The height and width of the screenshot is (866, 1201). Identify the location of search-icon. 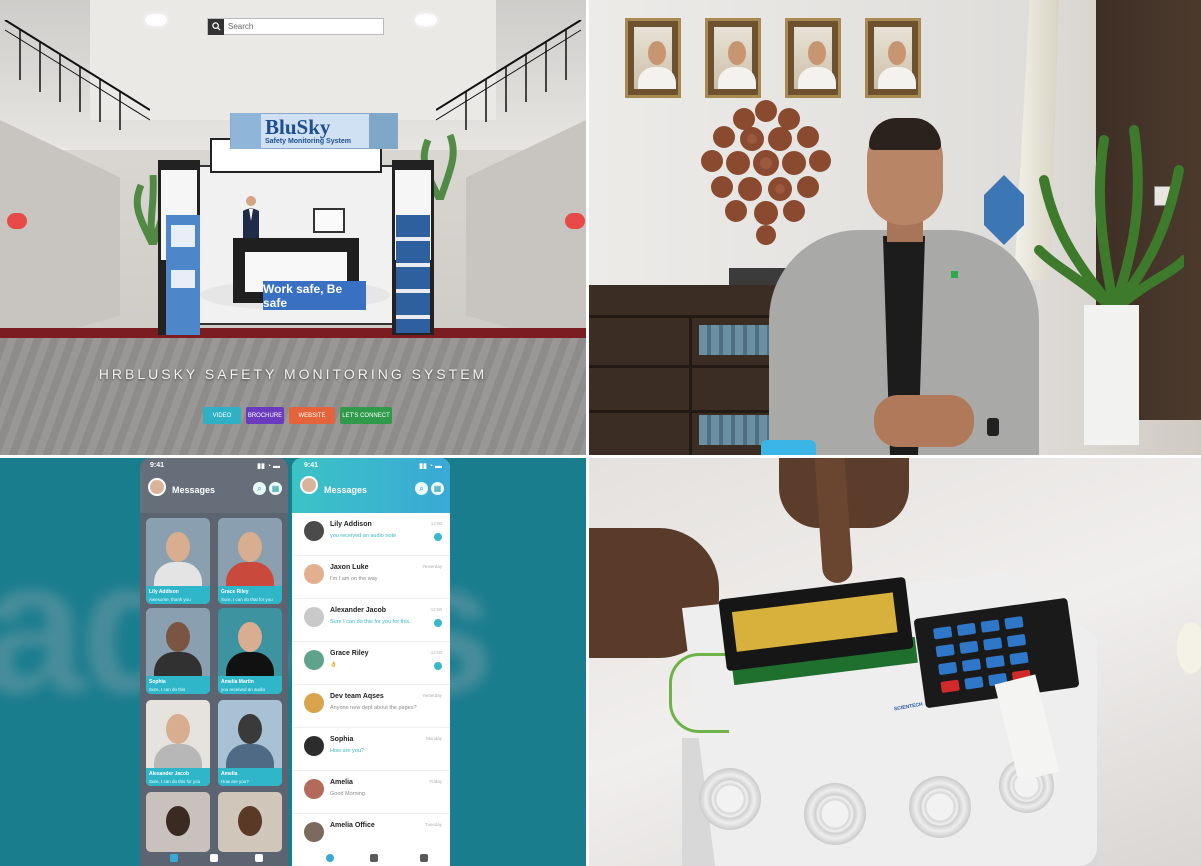
(216, 26).